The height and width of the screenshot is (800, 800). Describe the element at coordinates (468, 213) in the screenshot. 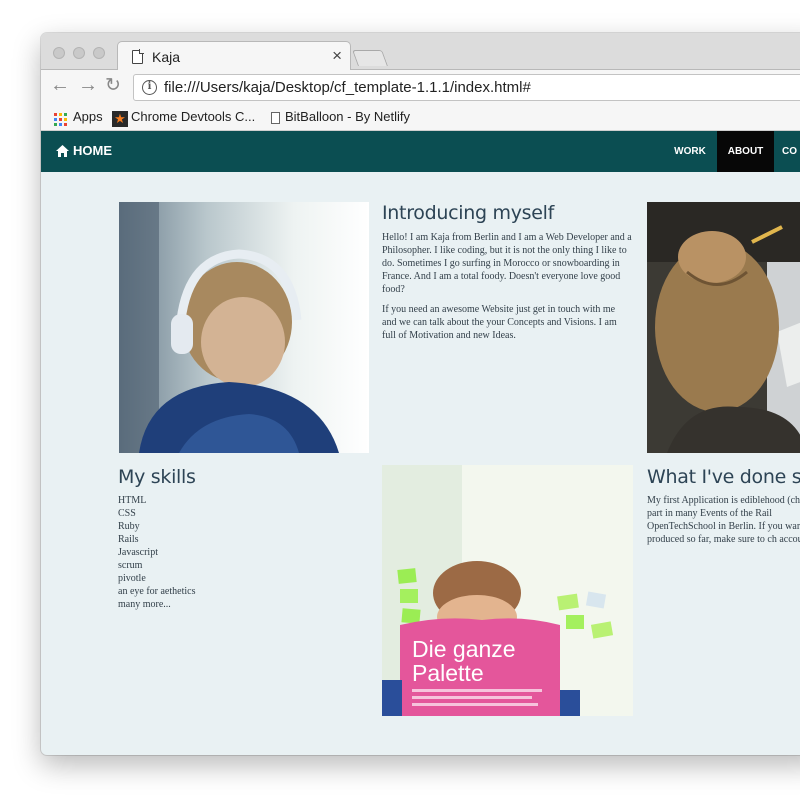

I see `intro-heading: Introducing myself` at that location.